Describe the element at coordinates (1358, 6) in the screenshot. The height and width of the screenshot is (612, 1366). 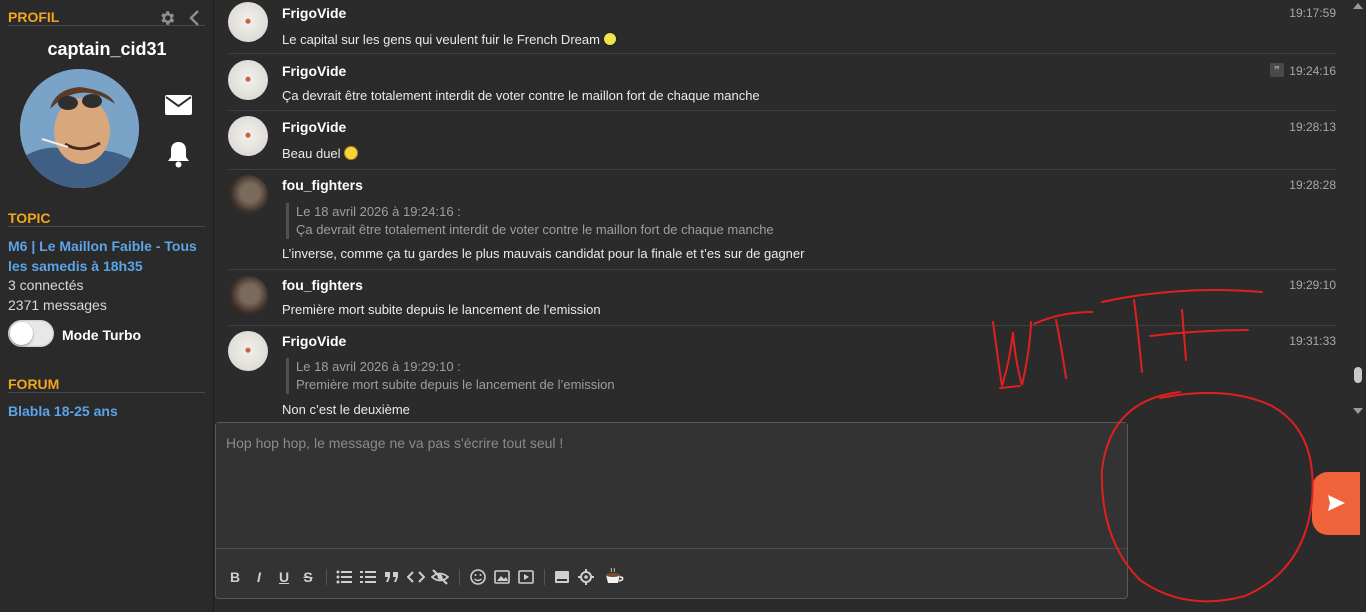
I see `scroll-up-arrow` at that location.